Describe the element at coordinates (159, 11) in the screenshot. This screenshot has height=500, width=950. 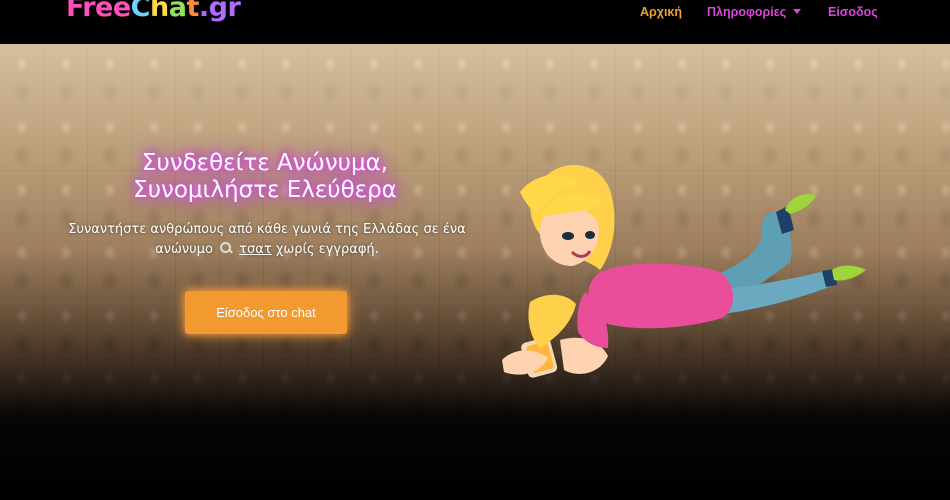
I see `logo-part-3: h` at that location.